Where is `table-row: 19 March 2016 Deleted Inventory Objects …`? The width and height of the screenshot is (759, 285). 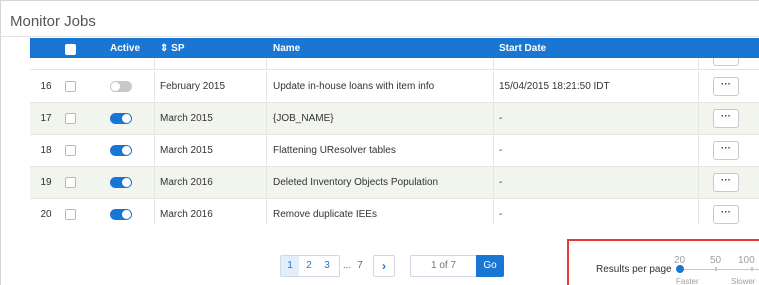 table-row: 19 March 2016 Deleted Inventory Objects … is located at coordinates (394, 183).